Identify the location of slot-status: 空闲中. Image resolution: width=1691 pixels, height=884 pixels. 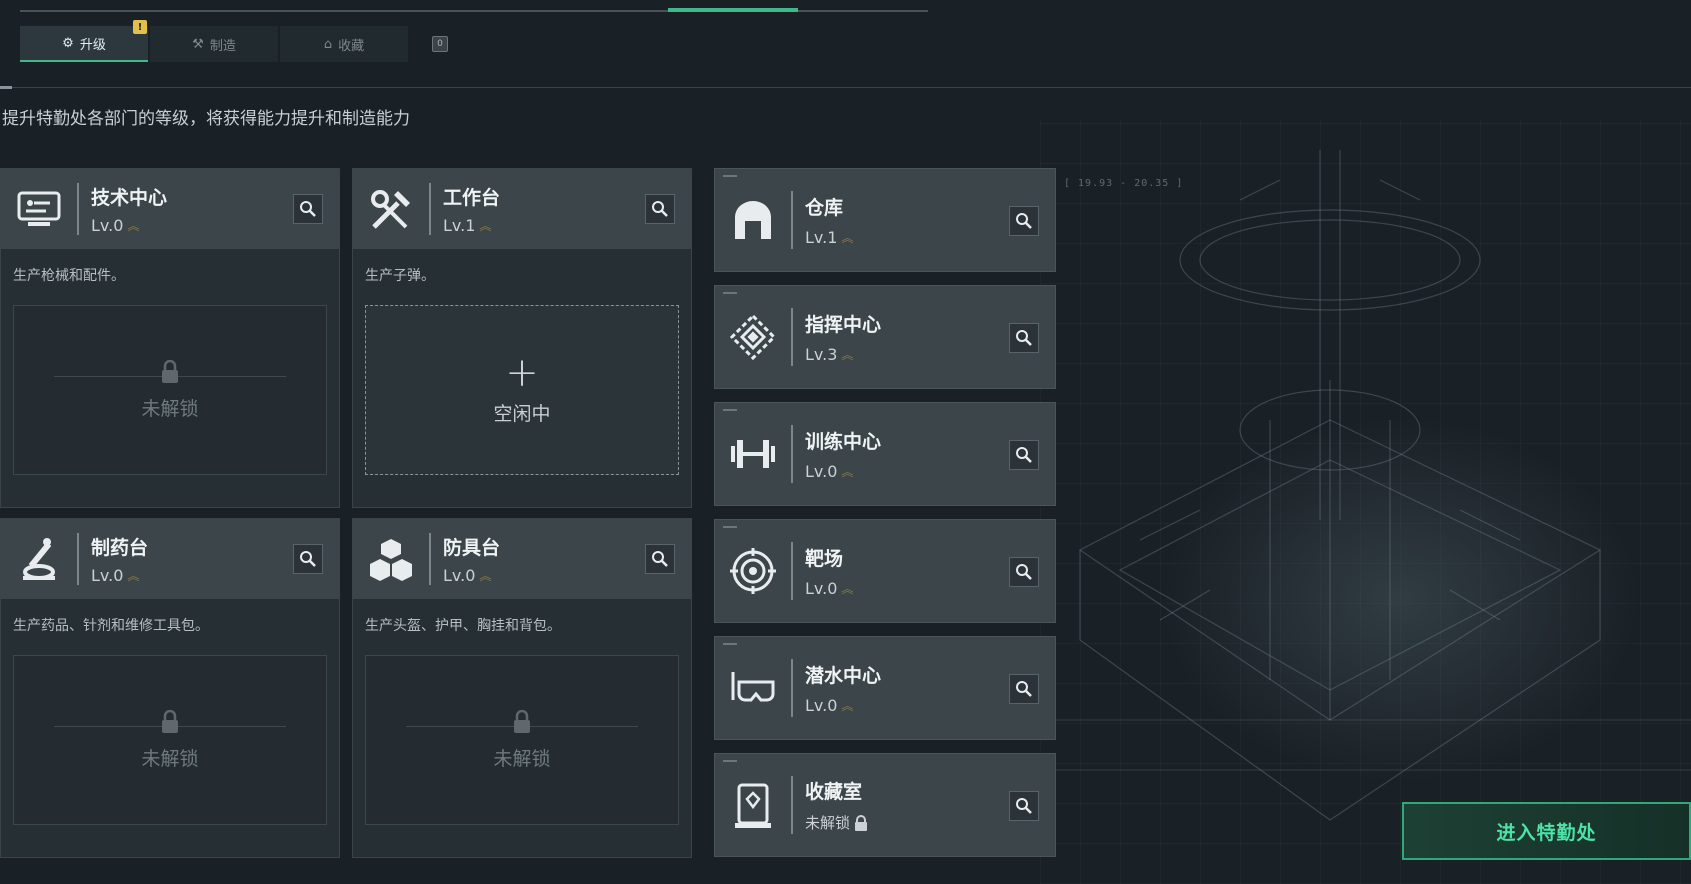
(522, 413).